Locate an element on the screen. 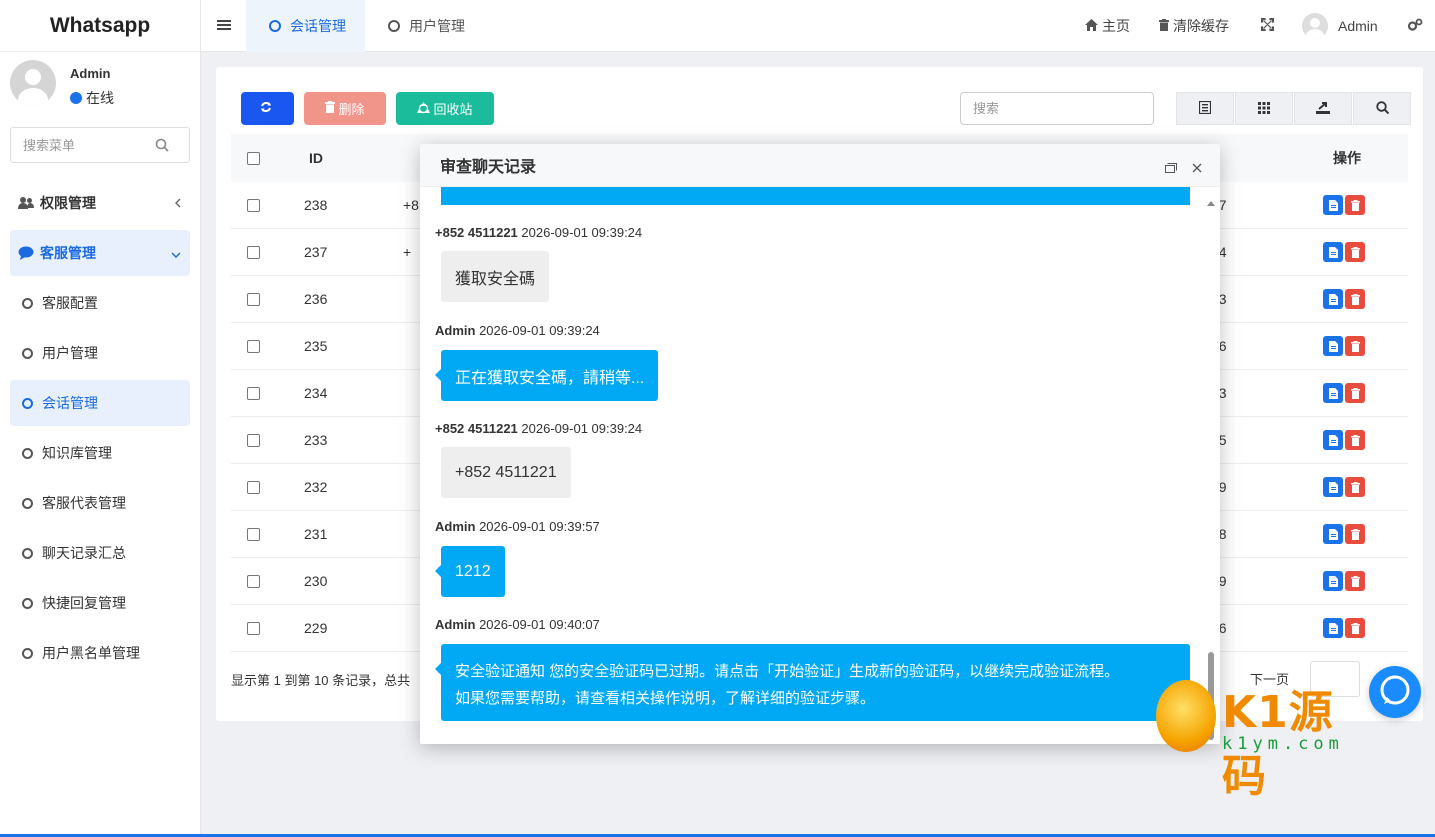  sidebar-item-knowledge-base: 知识库管理 is located at coordinates (100, 453).